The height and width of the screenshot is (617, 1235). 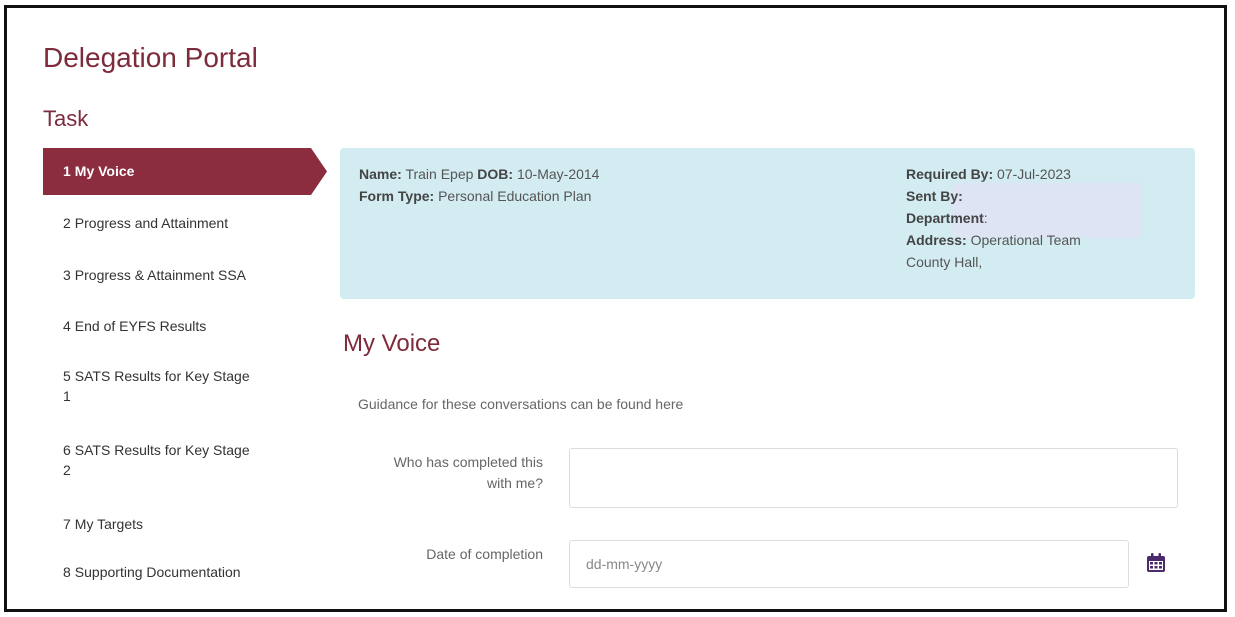 What do you see at coordinates (1025, 240) in the screenshot?
I see `address-value: Operational Team` at bounding box center [1025, 240].